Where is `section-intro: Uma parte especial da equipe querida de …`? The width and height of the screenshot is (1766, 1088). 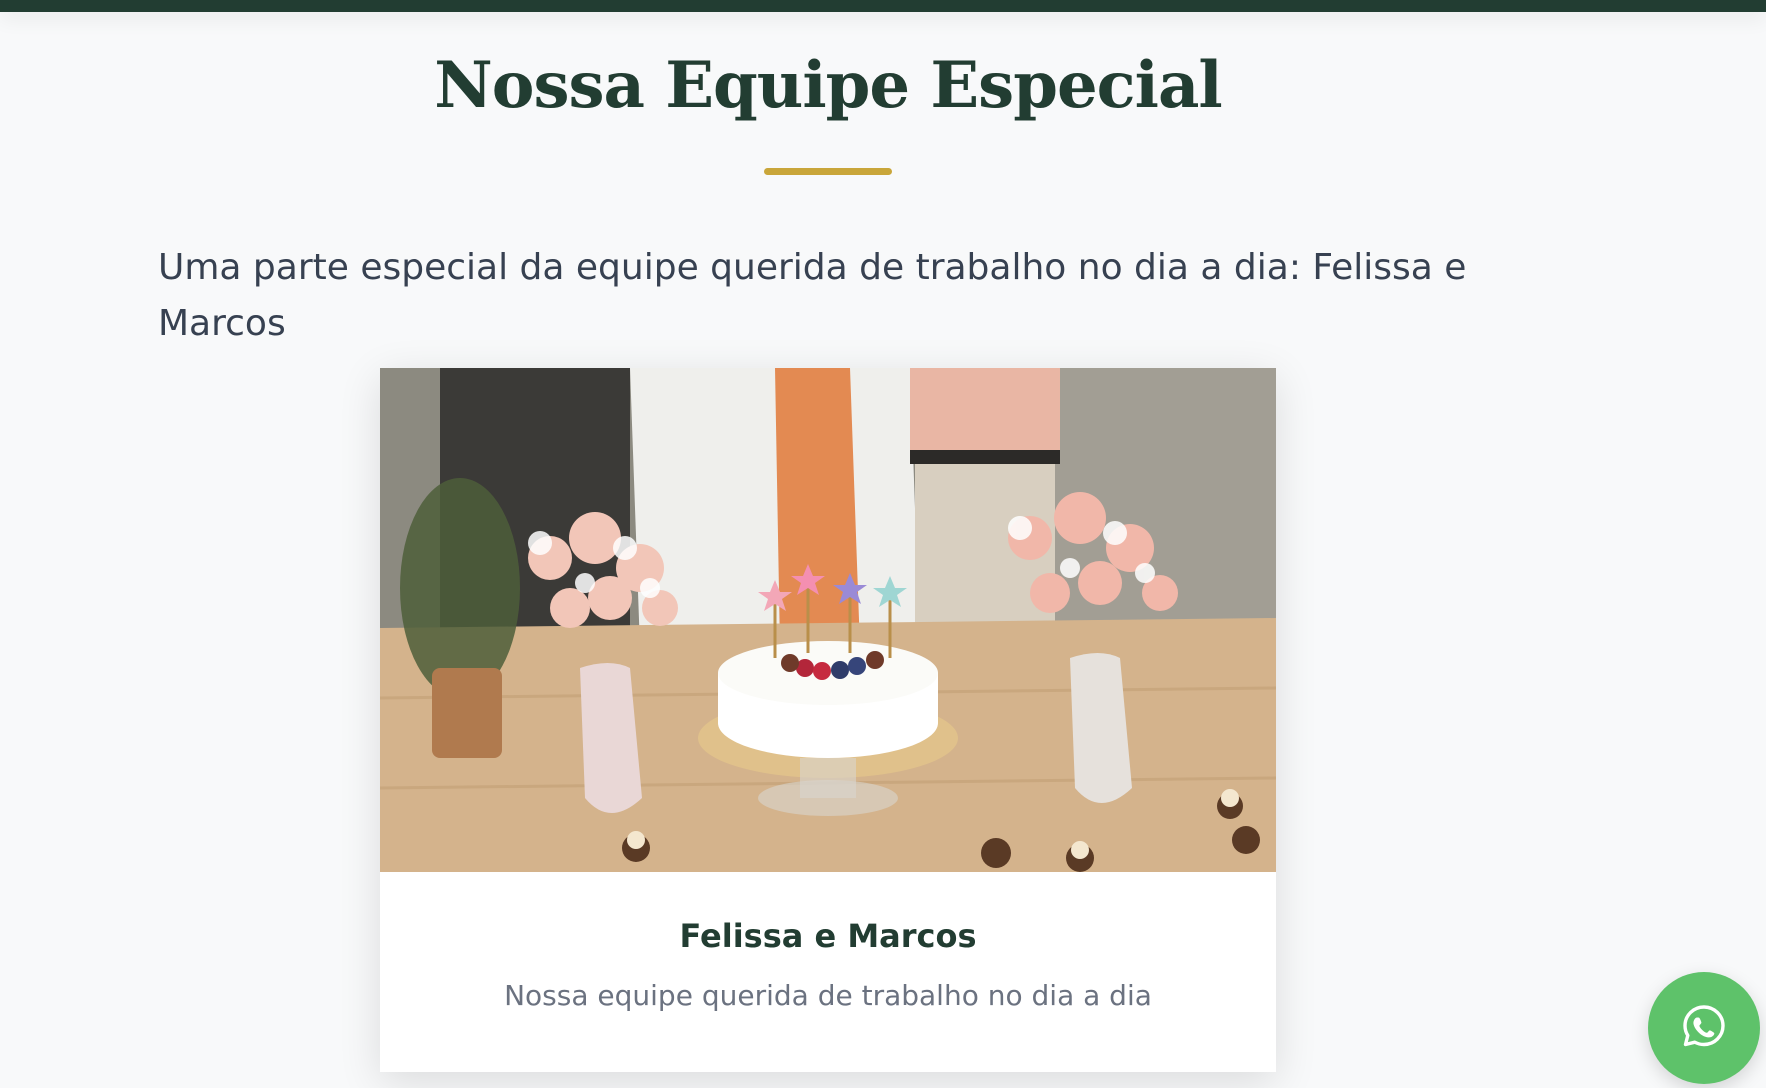
section-intro: Uma parte especial da equipe querida de … is located at coordinates (812, 295).